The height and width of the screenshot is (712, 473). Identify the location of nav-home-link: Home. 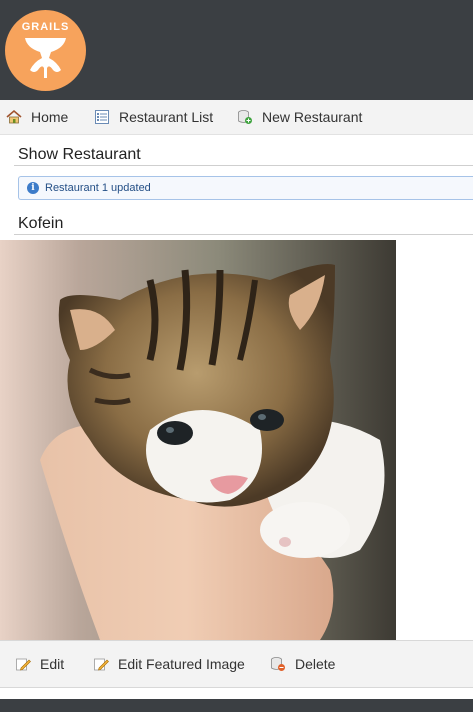
(37, 117).